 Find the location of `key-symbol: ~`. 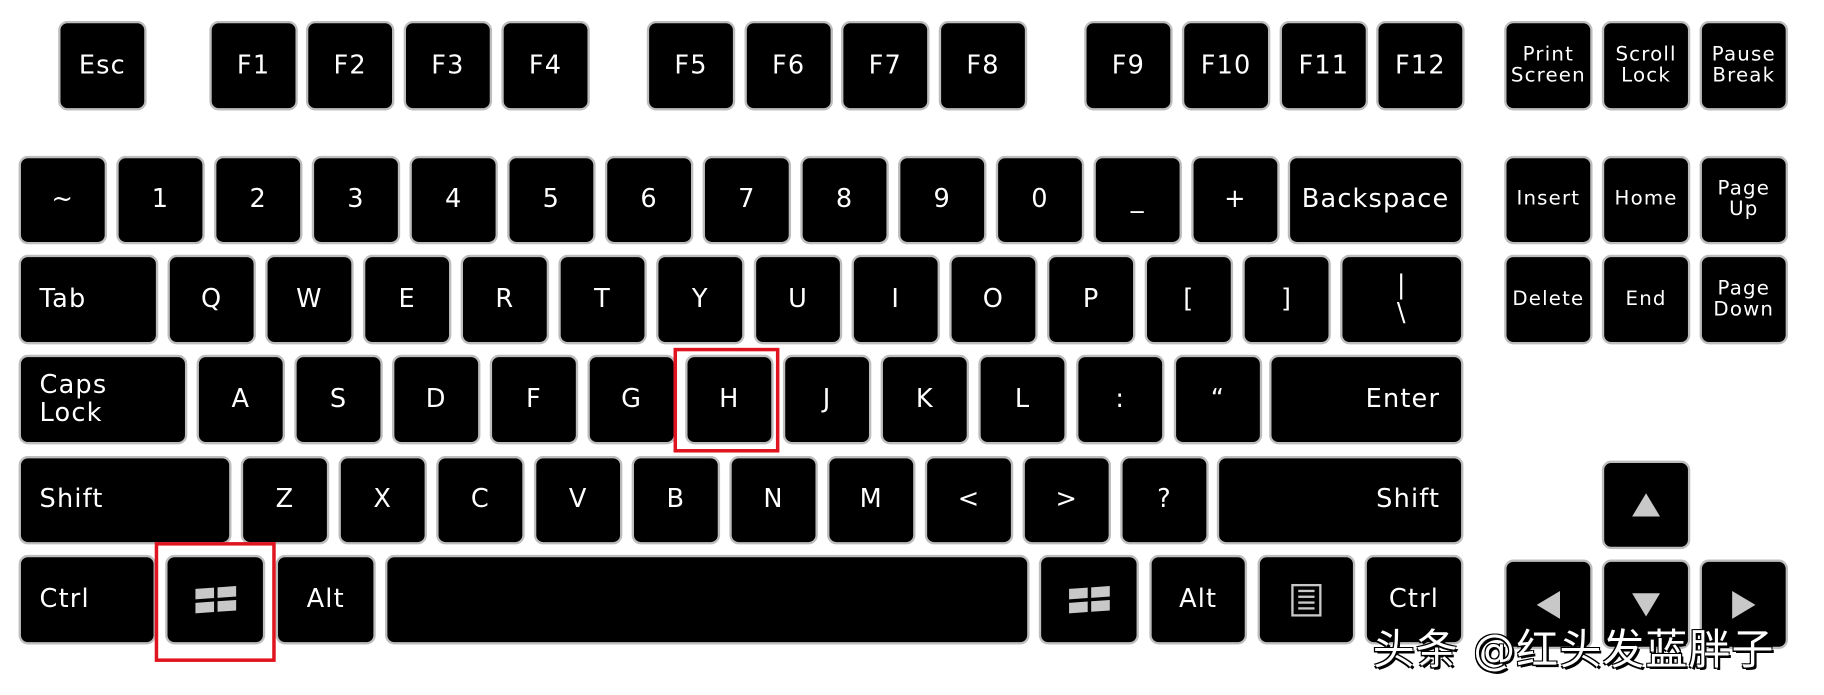

key-symbol: ~ is located at coordinates (63, 200).